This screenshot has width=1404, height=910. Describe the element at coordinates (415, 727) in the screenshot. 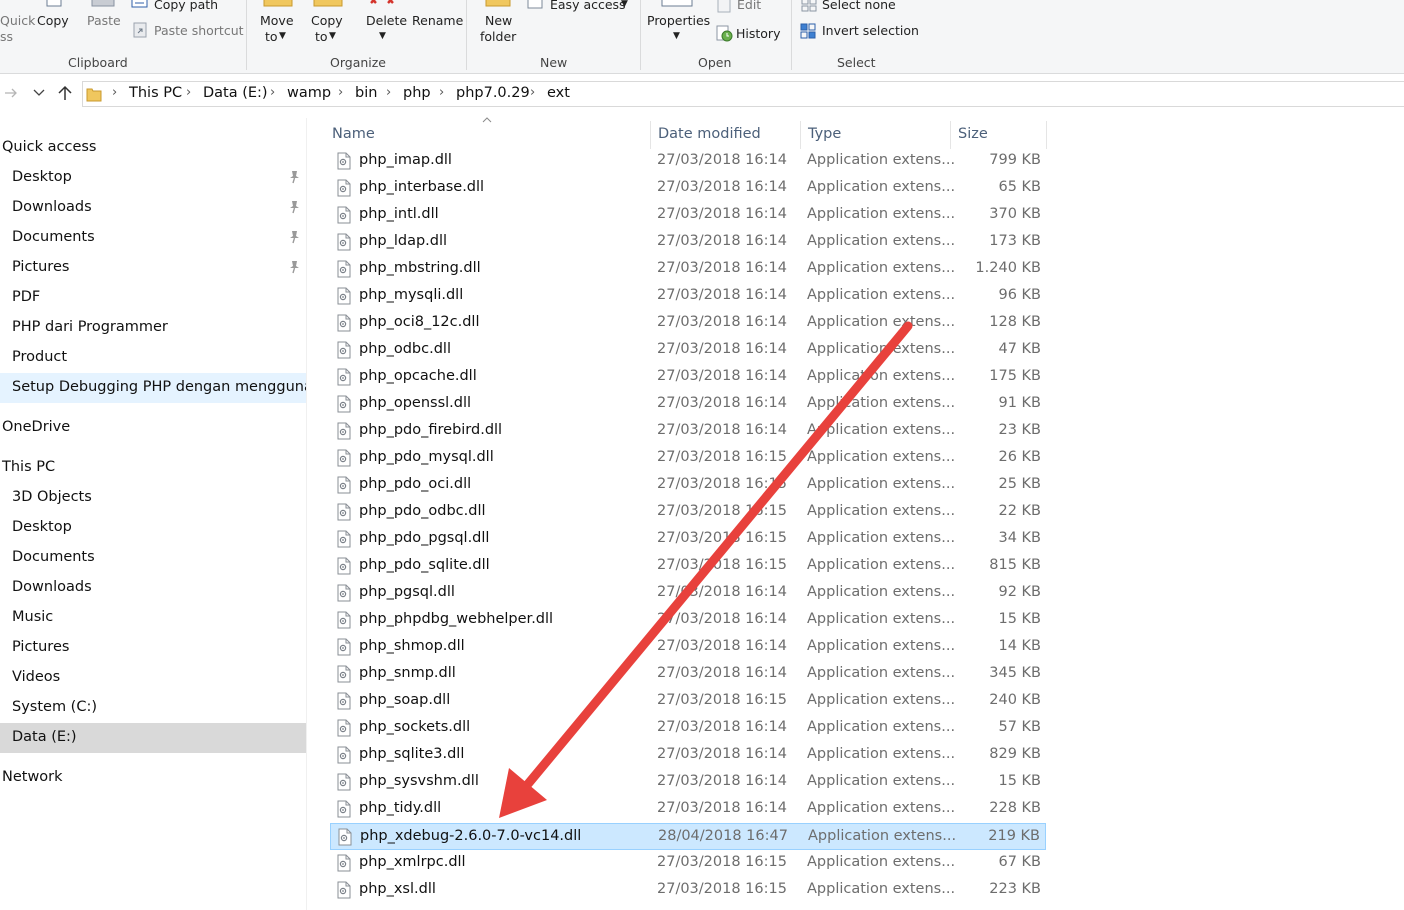

I see `file-name: php_sockets.dll` at that location.